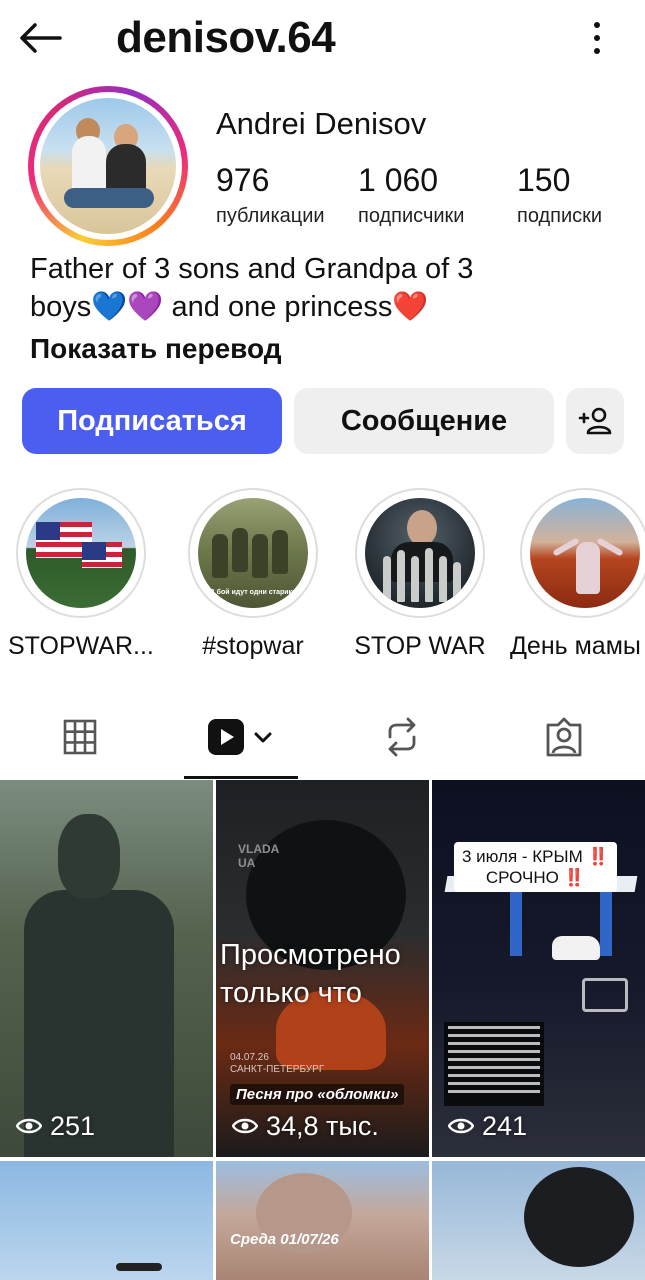 The image size is (645, 1280). Describe the element at coordinates (575, 646) in the screenshot. I see `highlight-label: День мамы` at that location.